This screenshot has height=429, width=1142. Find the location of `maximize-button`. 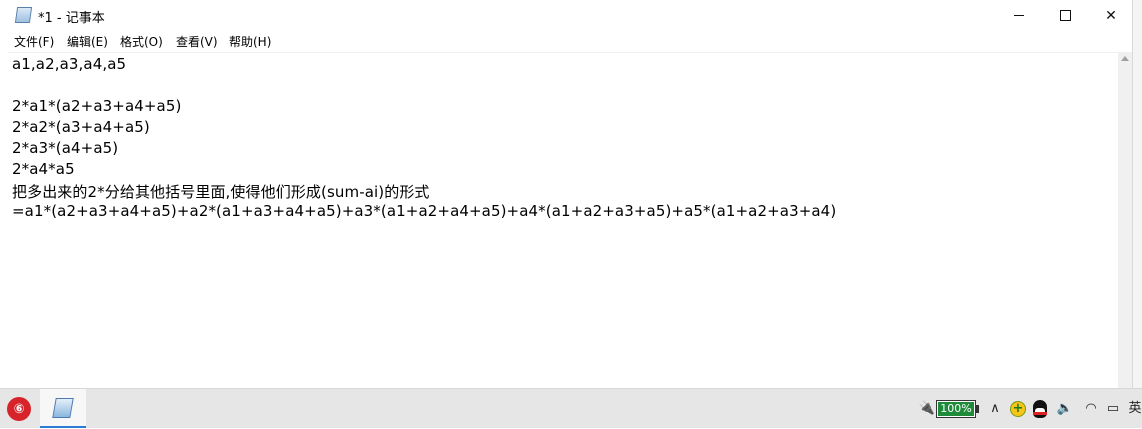

maximize-button is located at coordinates (1065, 15).